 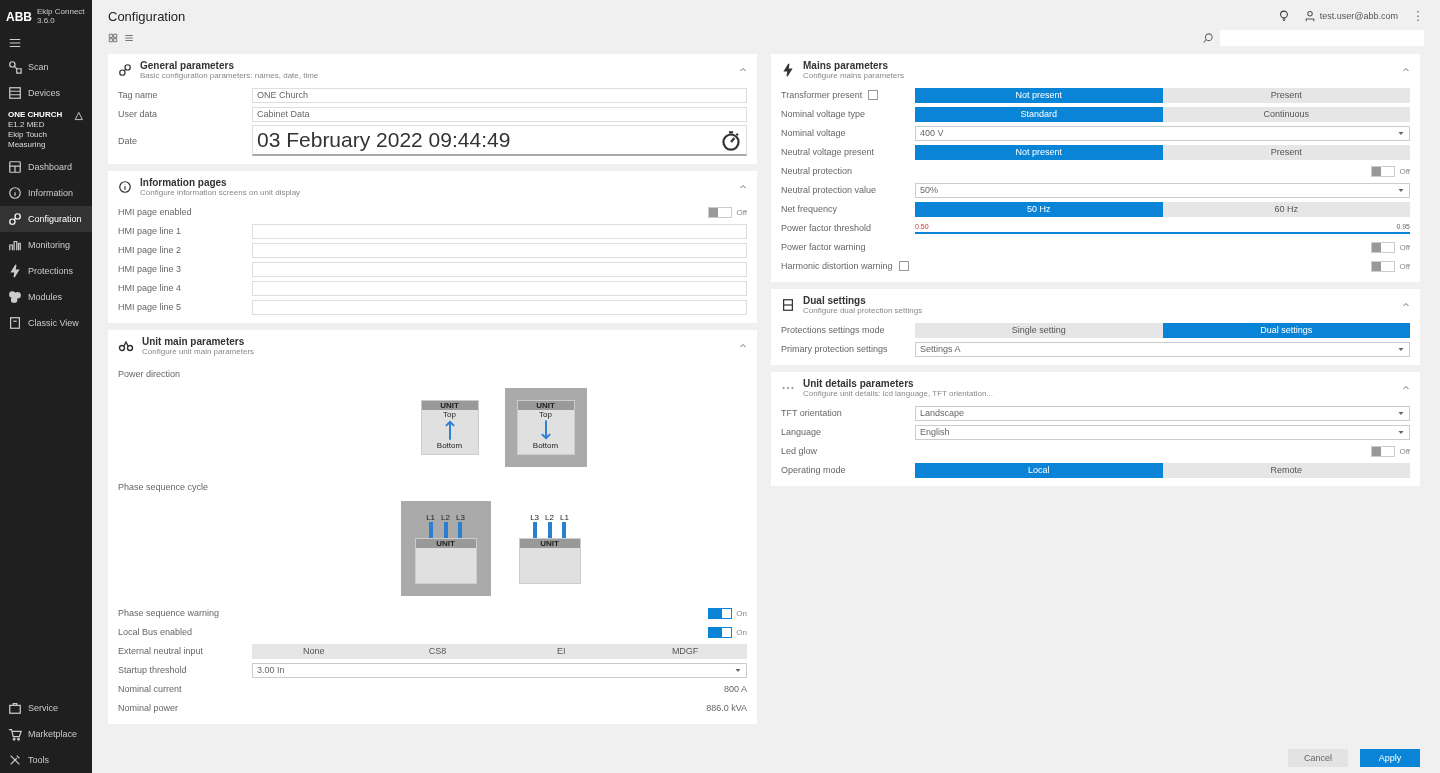 What do you see at coordinates (230, 75) in the screenshot?
I see `panel-subtitle: Basic configuration parameters: names, date, time` at bounding box center [230, 75].